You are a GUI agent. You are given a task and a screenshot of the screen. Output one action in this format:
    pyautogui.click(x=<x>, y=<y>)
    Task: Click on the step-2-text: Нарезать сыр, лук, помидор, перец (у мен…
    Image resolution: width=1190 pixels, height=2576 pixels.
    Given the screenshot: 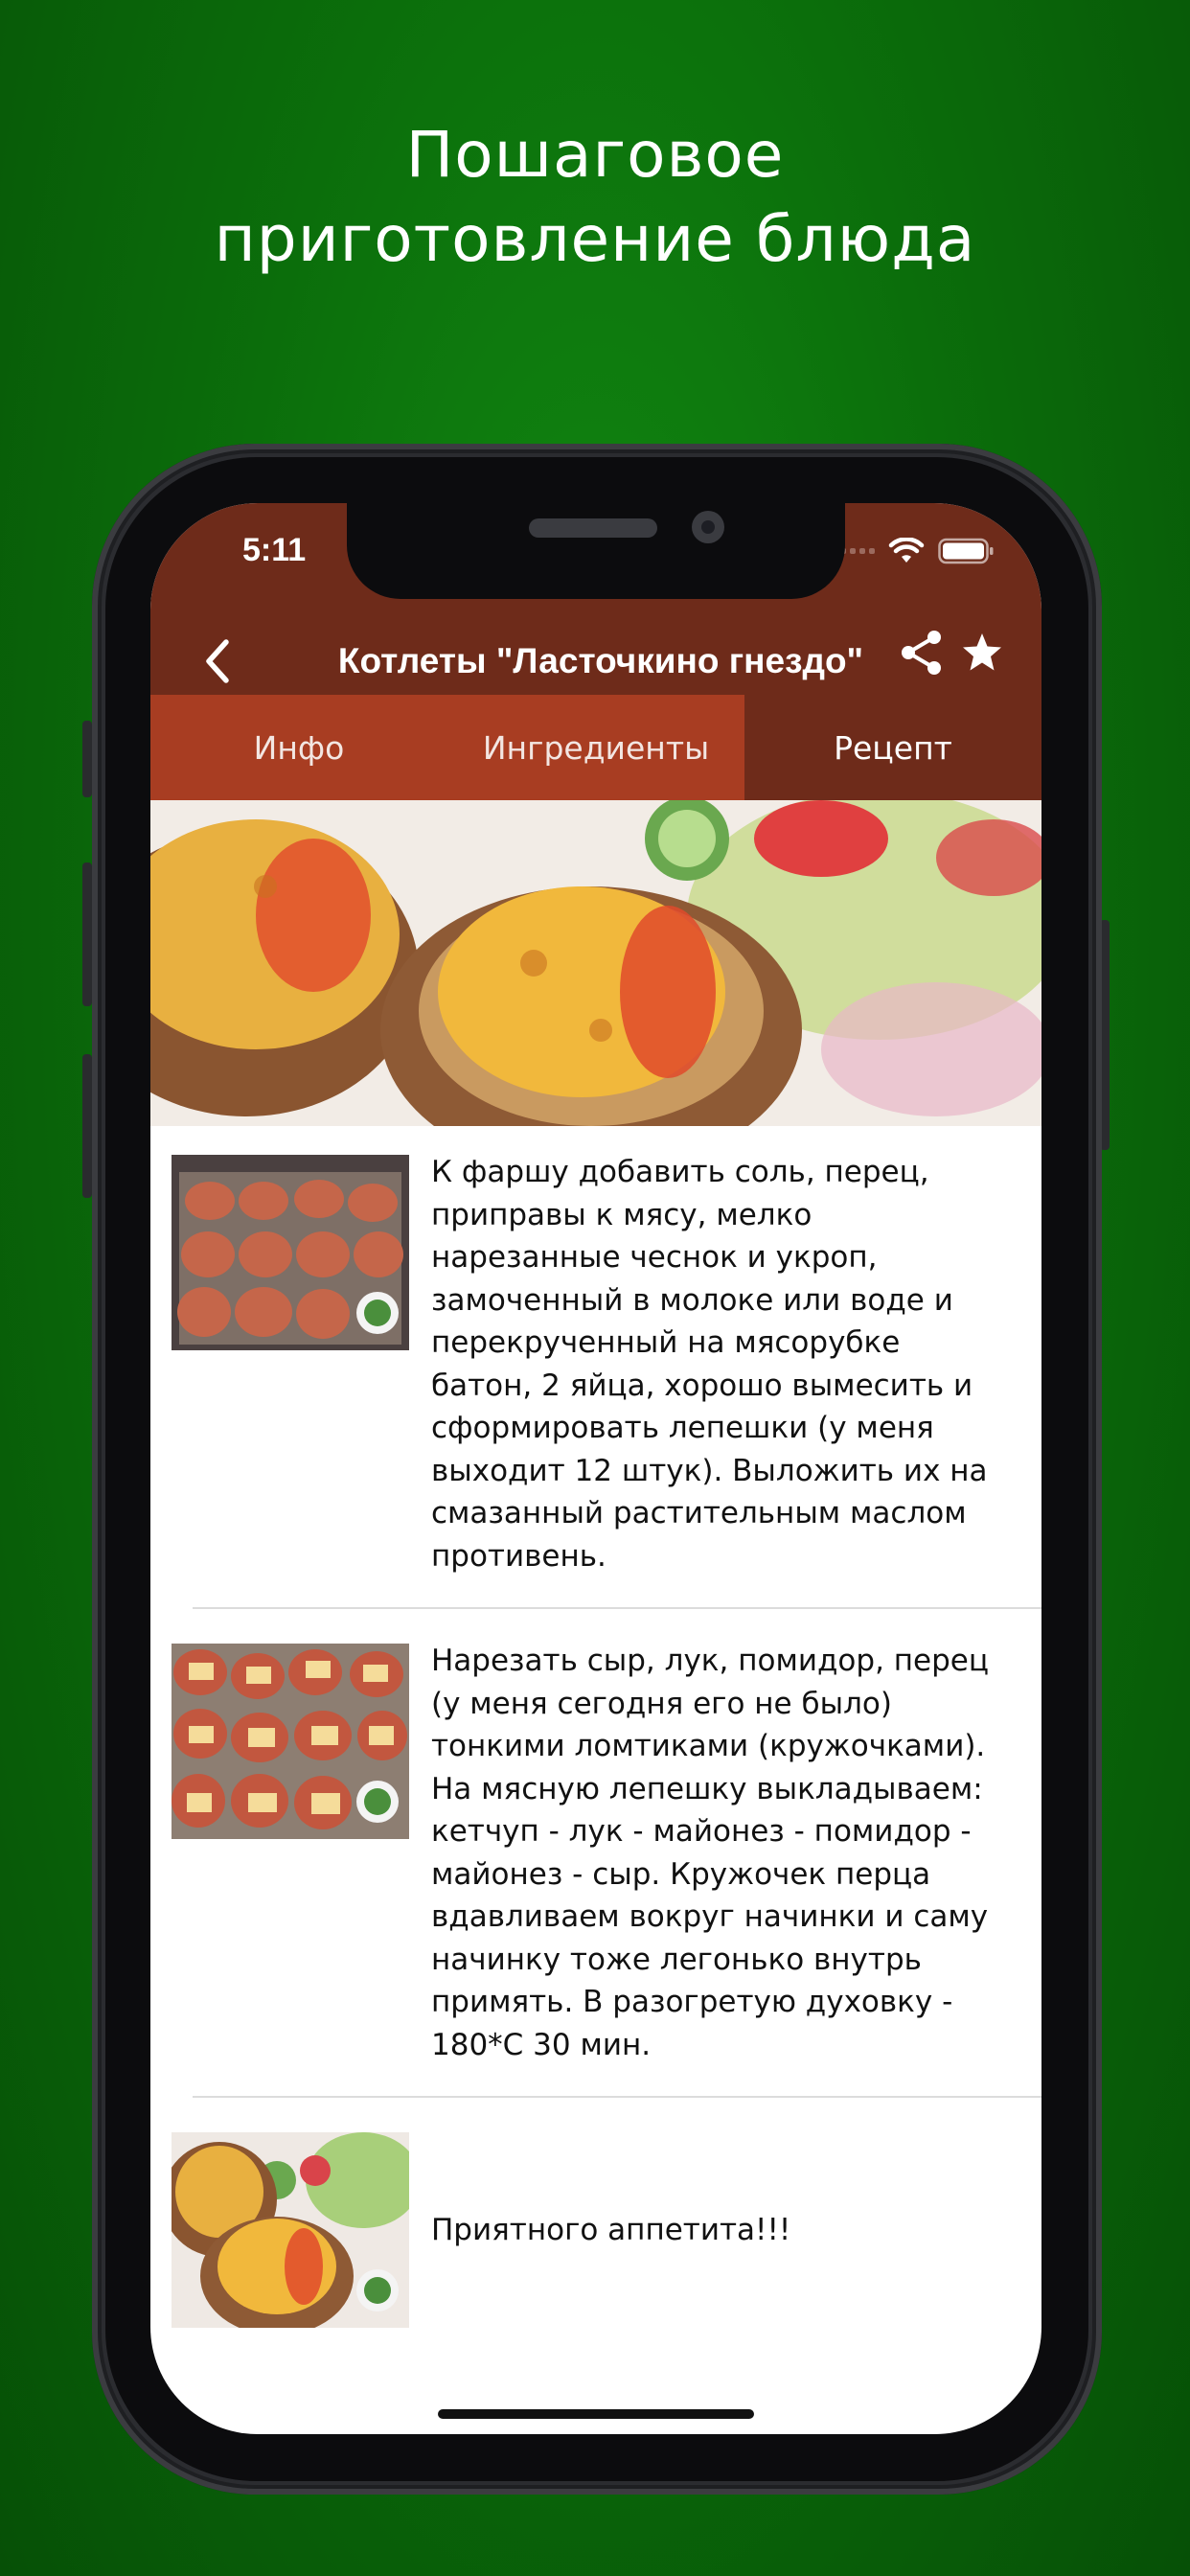 What is the action you would take?
    pyautogui.click(x=710, y=1853)
    